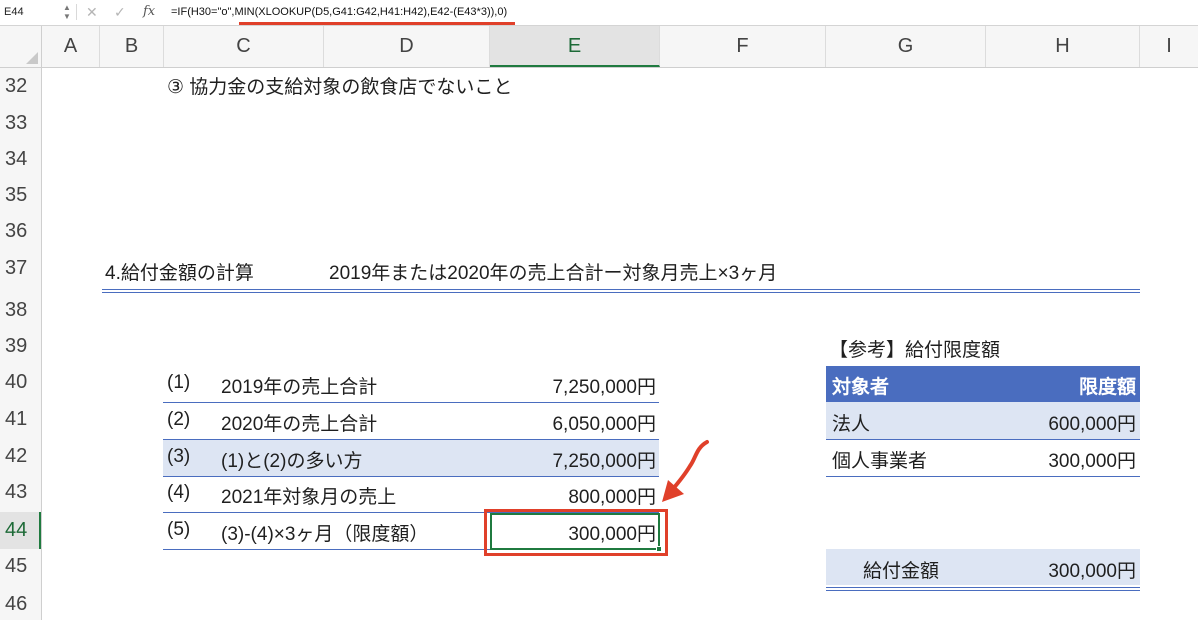  I want to click on calc-row-3-num: (3), so click(179, 456).